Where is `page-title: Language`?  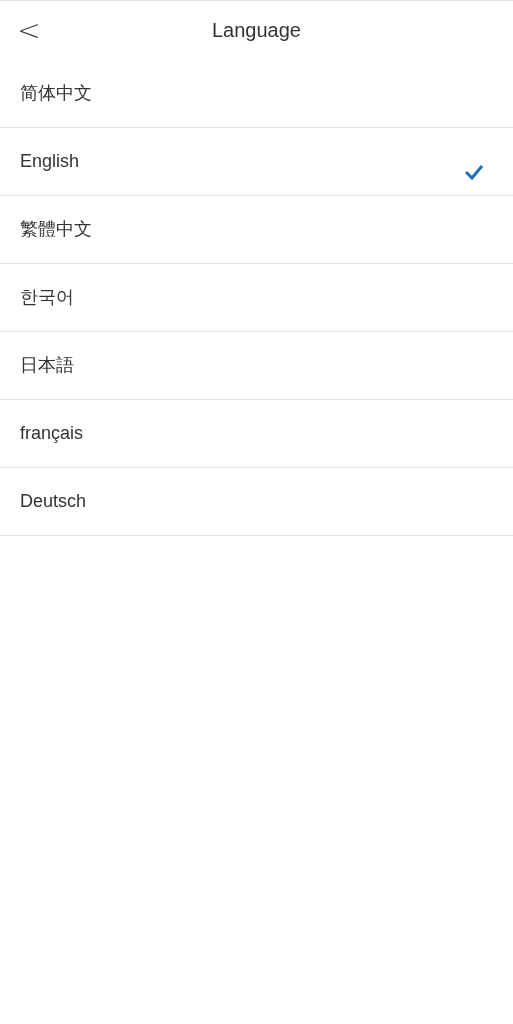 page-title: Language is located at coordinates (256, 30).